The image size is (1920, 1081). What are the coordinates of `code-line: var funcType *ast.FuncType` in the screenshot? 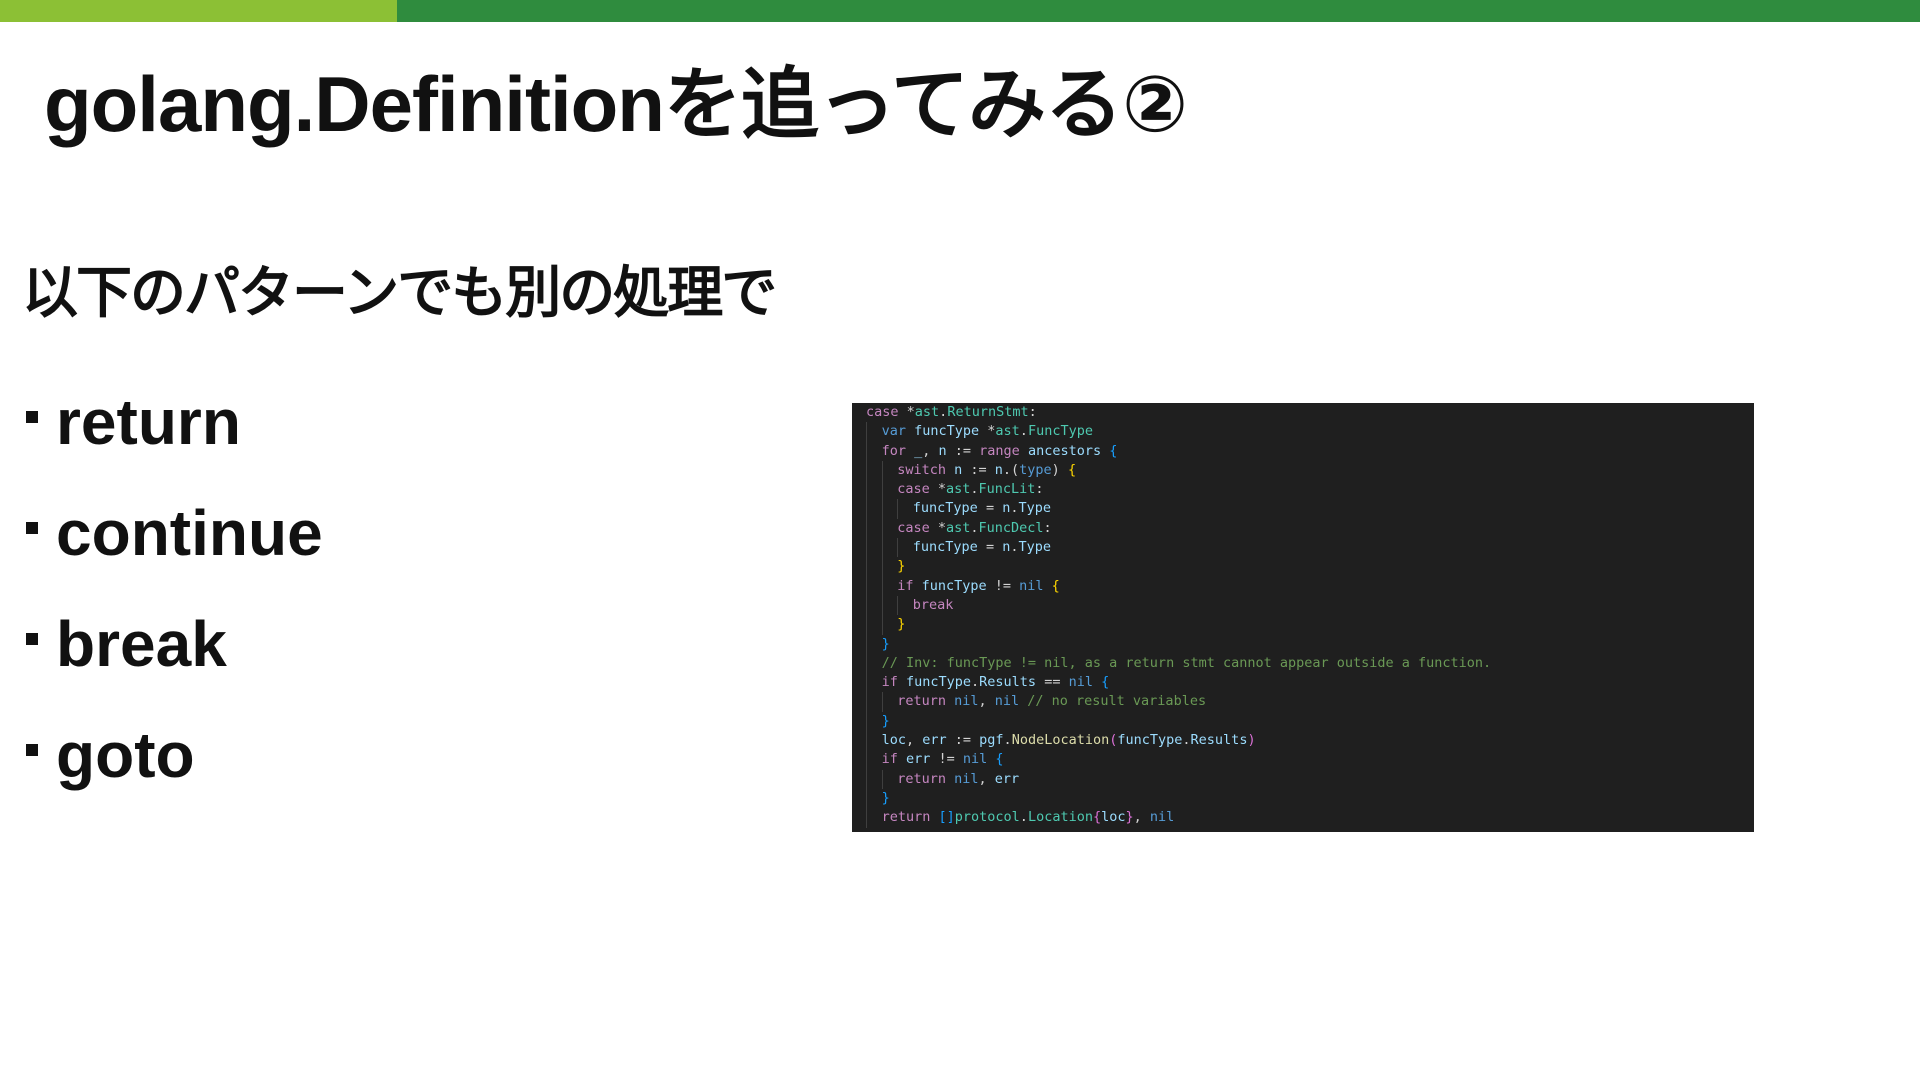 It's located at (1310, 432).